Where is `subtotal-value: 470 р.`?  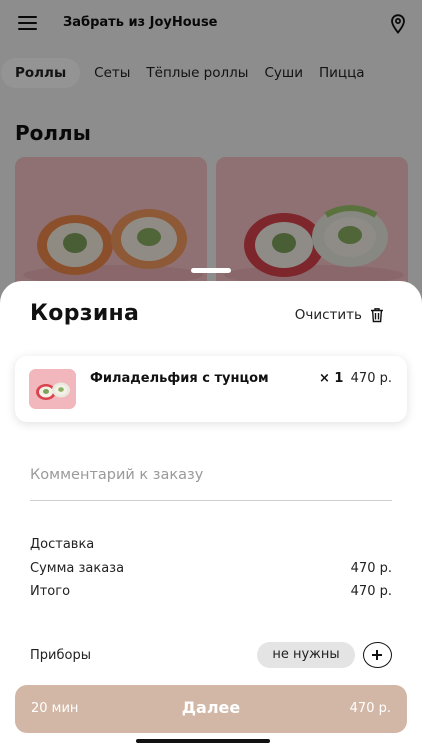
subtotal-value: 470 р. is located at coordinates (371, 568).